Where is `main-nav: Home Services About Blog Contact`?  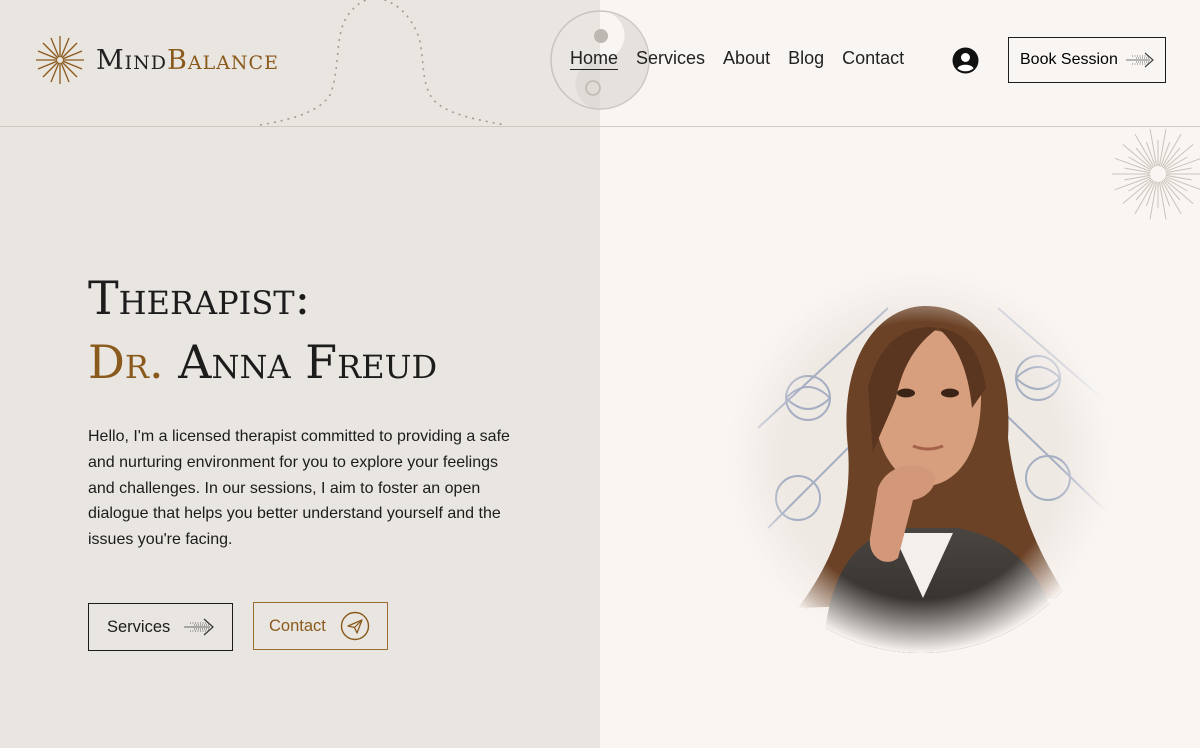
main-nav: Home Services About Blog Contact is located at coordinates (737, 58).